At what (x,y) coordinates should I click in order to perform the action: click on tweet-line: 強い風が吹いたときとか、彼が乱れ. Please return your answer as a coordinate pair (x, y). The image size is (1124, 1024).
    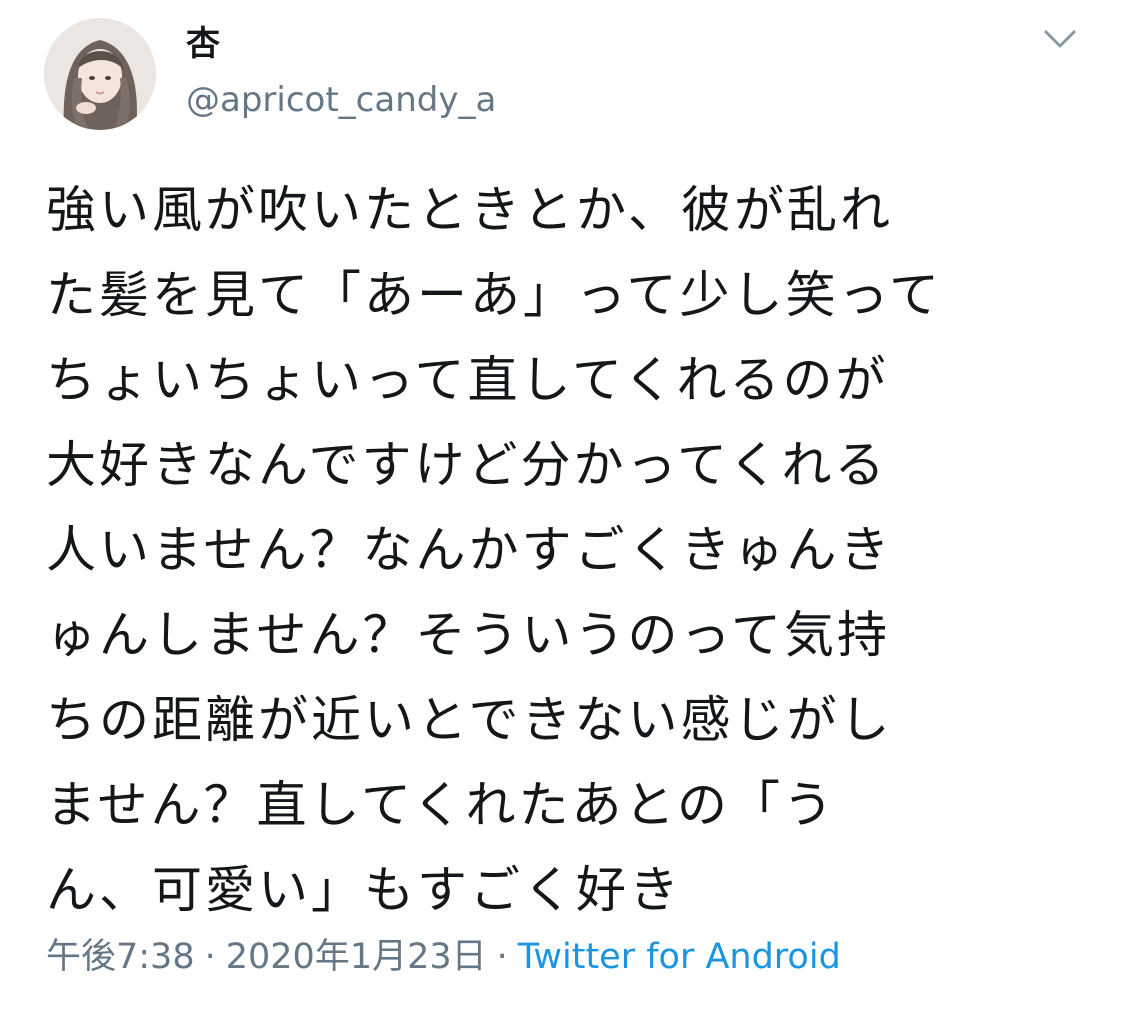
    Looking at the image, I should click on (469, 210).